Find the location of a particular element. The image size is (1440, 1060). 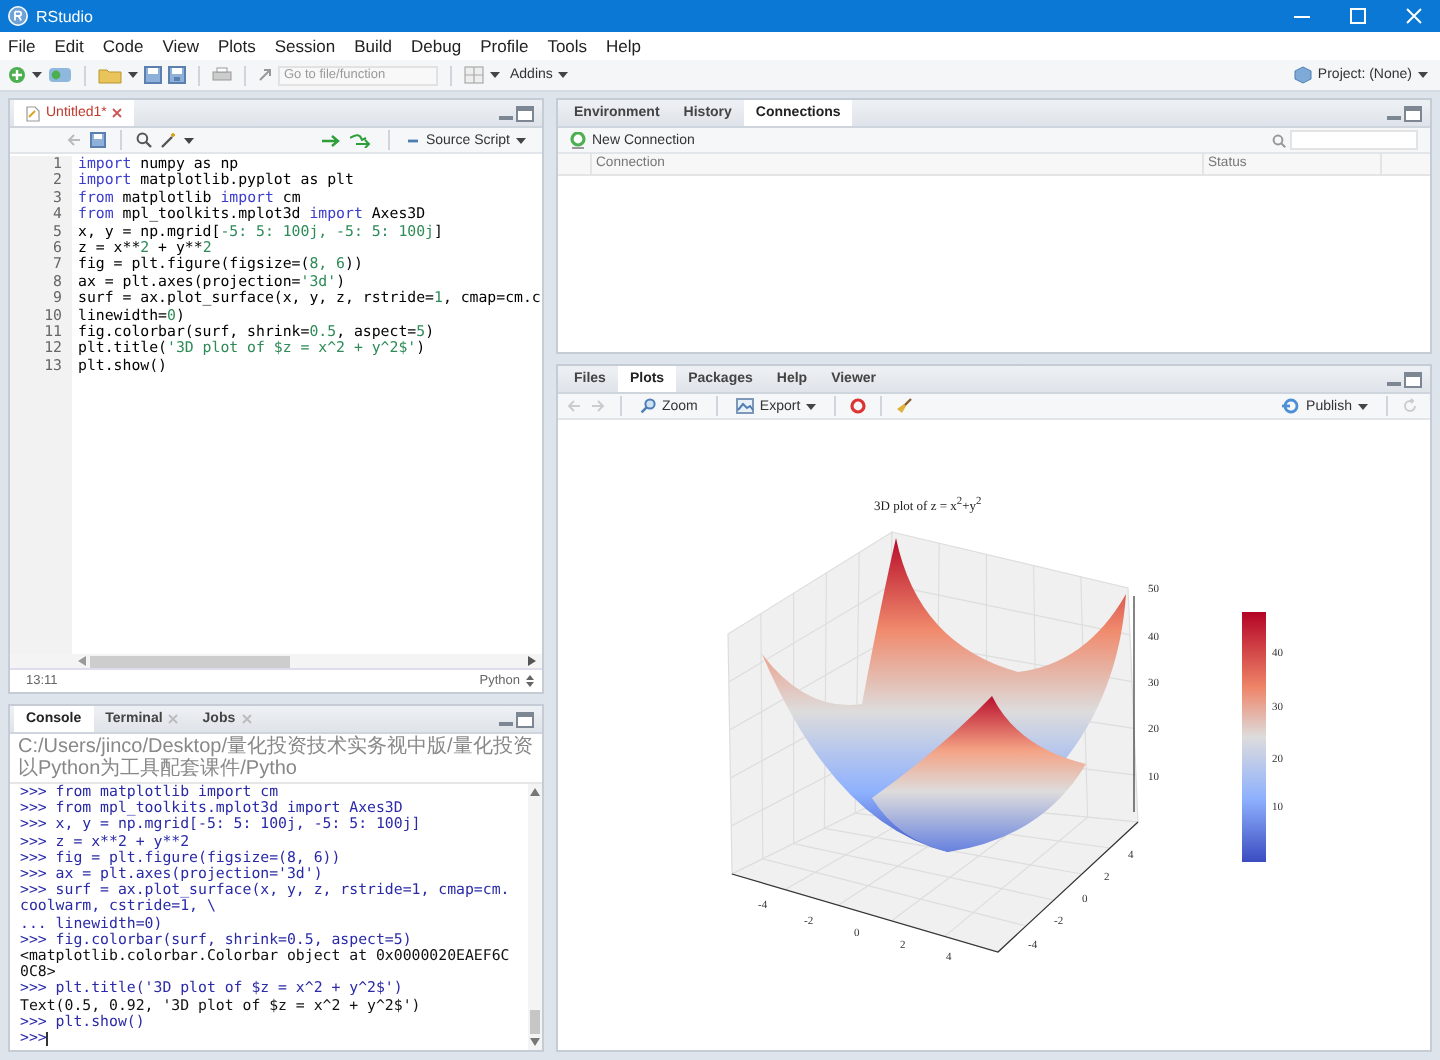

new-project-icon is located at coordinates (60, 75).